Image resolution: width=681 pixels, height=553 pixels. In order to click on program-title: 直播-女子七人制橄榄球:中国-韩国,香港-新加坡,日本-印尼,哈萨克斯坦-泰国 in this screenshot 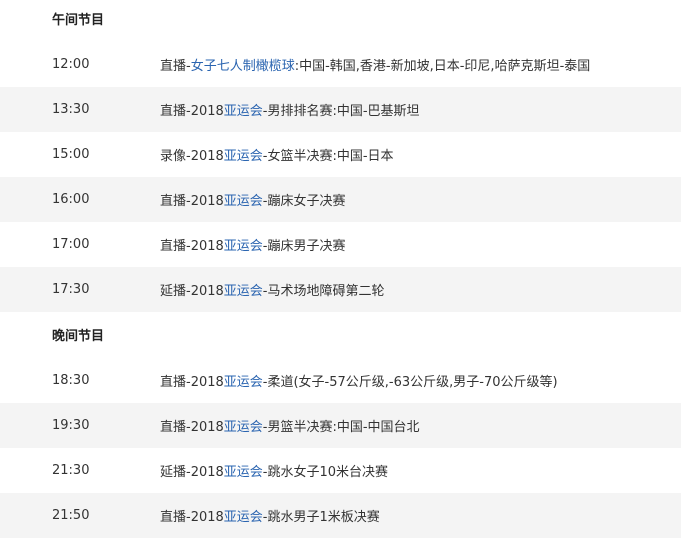, I will do `click(420, 64)`.